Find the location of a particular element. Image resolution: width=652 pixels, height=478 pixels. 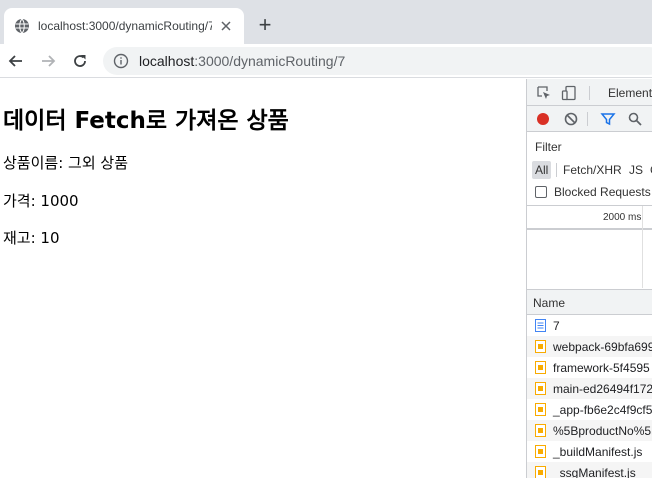

type-filter-css: C is located at coordinates (649, 170).